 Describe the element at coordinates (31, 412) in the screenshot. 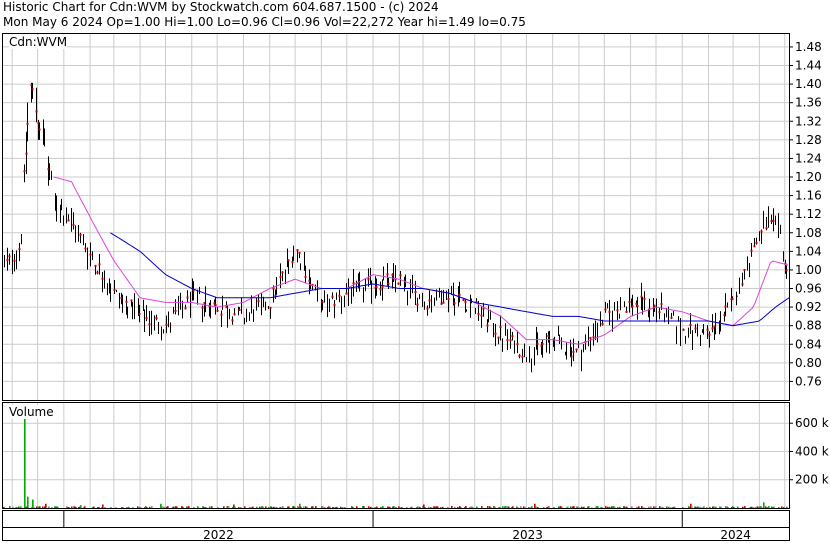

I see `volume-panel-title: Volume` at that location.